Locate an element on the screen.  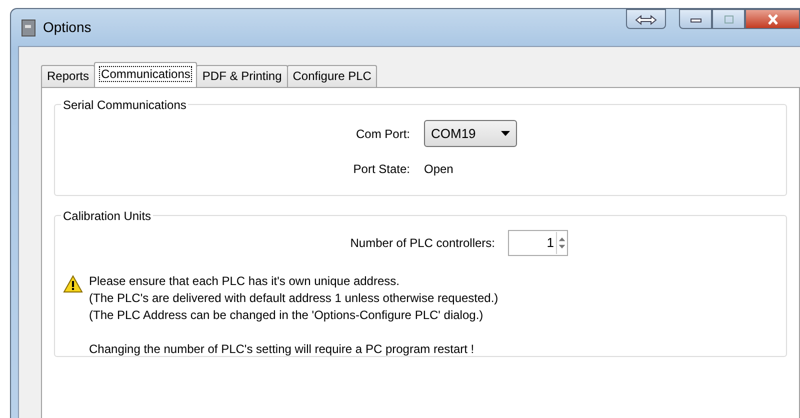
tab: Reports is located at coordinates (68, 76).